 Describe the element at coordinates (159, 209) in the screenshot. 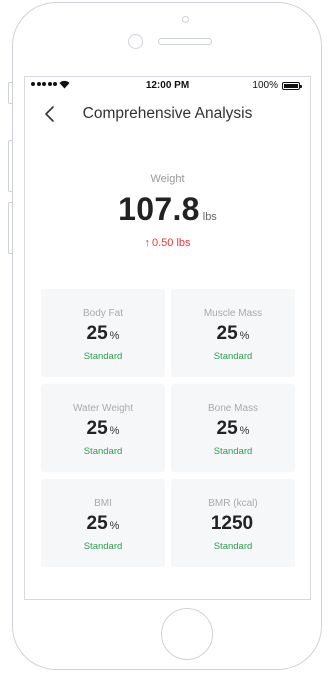

I see `weight-value: 107.8` at that location.